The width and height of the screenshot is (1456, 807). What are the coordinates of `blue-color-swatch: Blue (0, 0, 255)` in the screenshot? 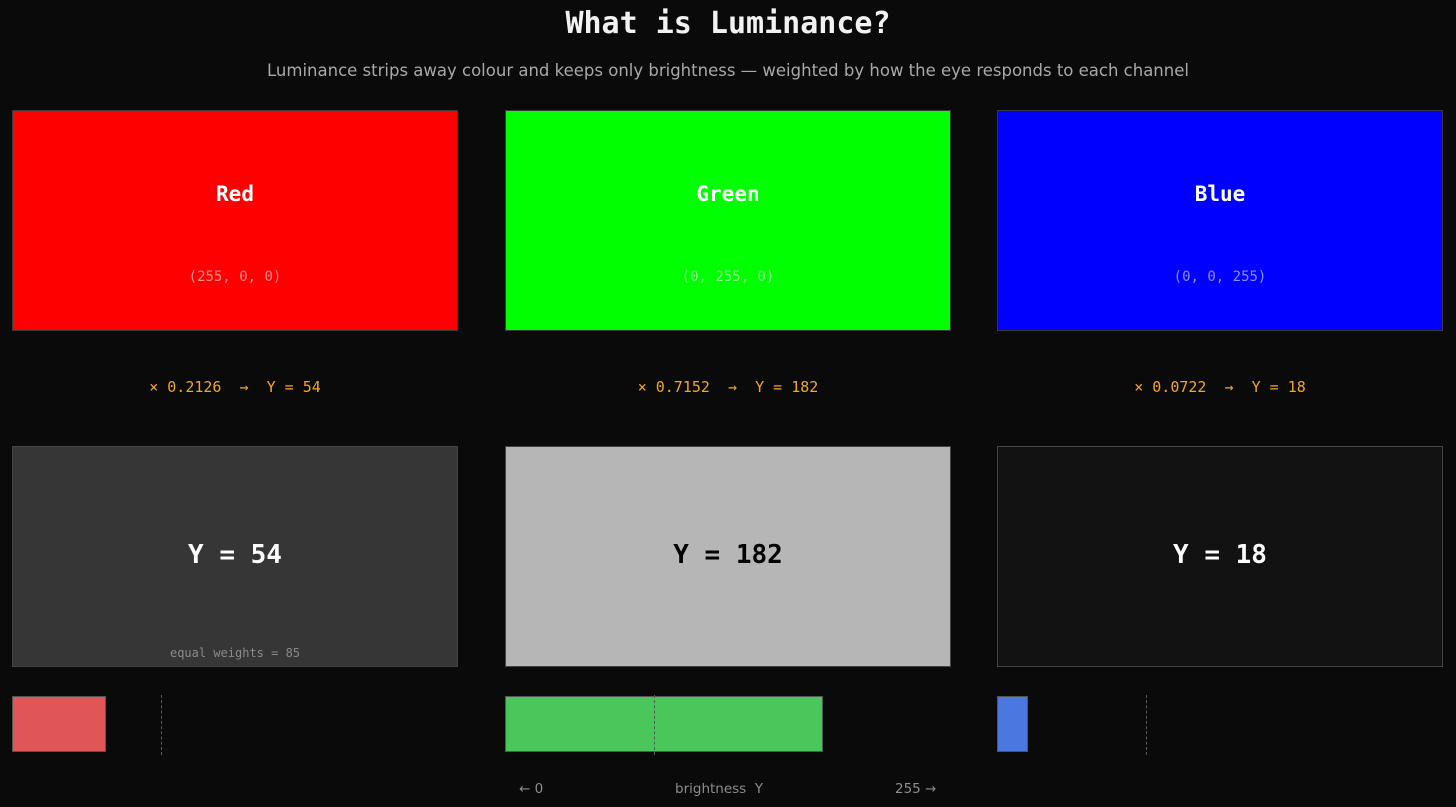 It's located at (1220, 220).